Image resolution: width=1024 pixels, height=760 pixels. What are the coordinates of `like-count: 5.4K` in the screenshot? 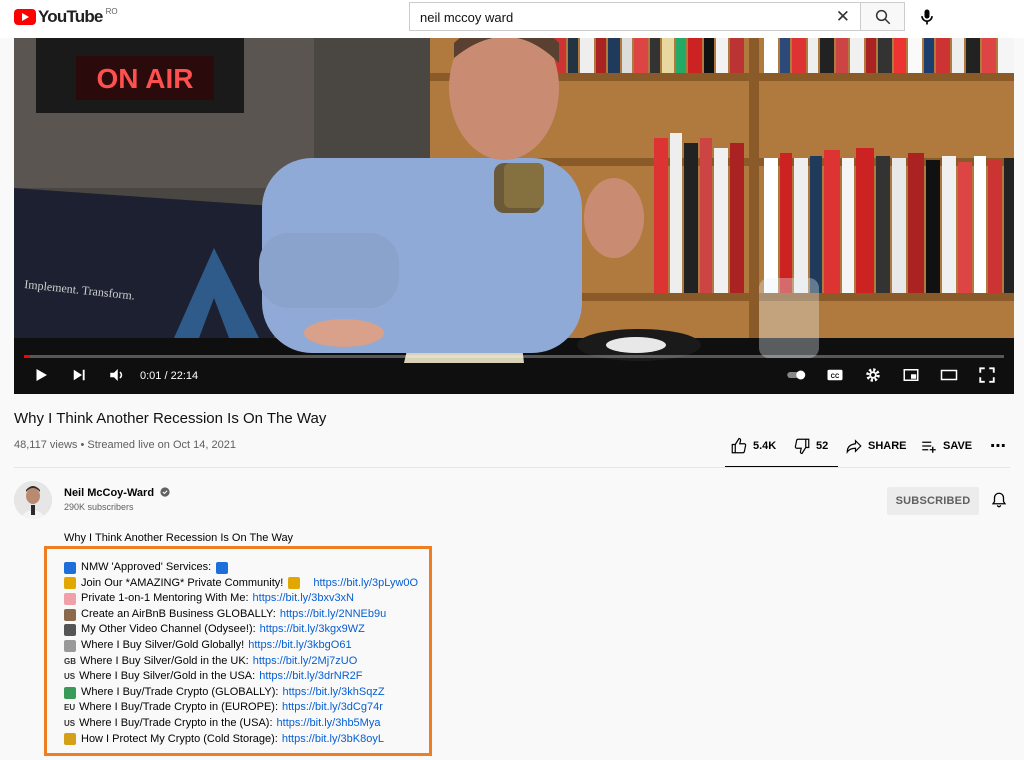 It's located at (765, 446).